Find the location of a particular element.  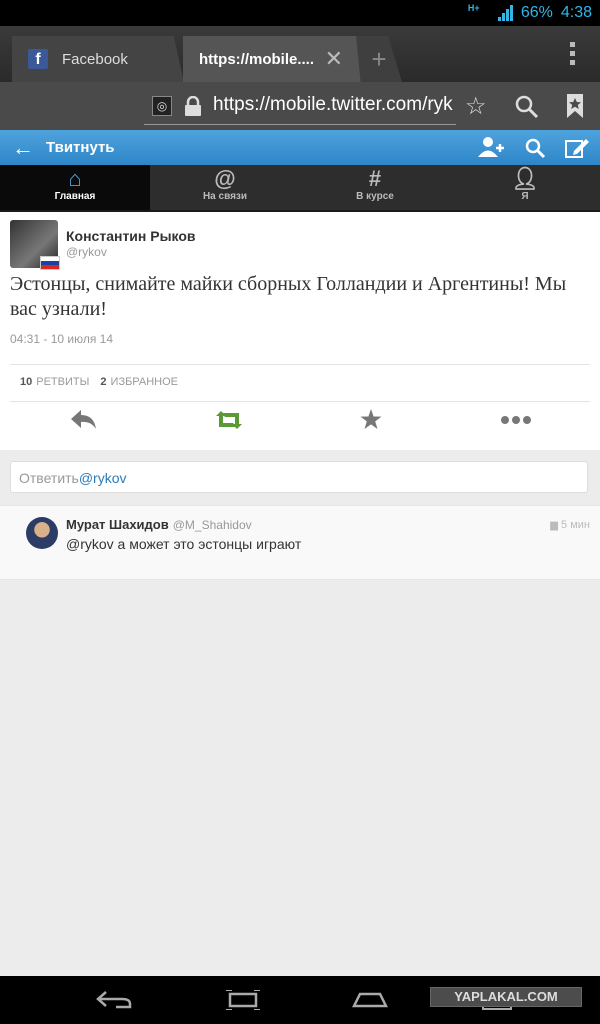

overflow-menu-icon is located at coordinates (573, 55).